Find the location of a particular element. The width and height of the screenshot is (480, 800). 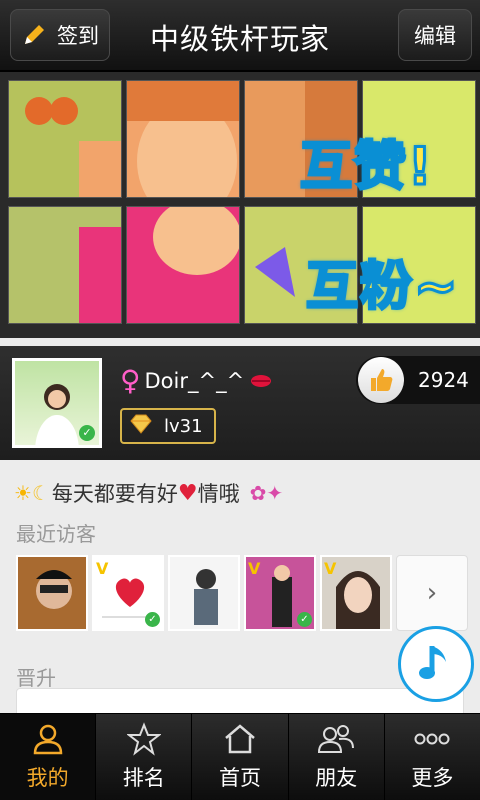

friends-icon is located at coordinates (336, 739).